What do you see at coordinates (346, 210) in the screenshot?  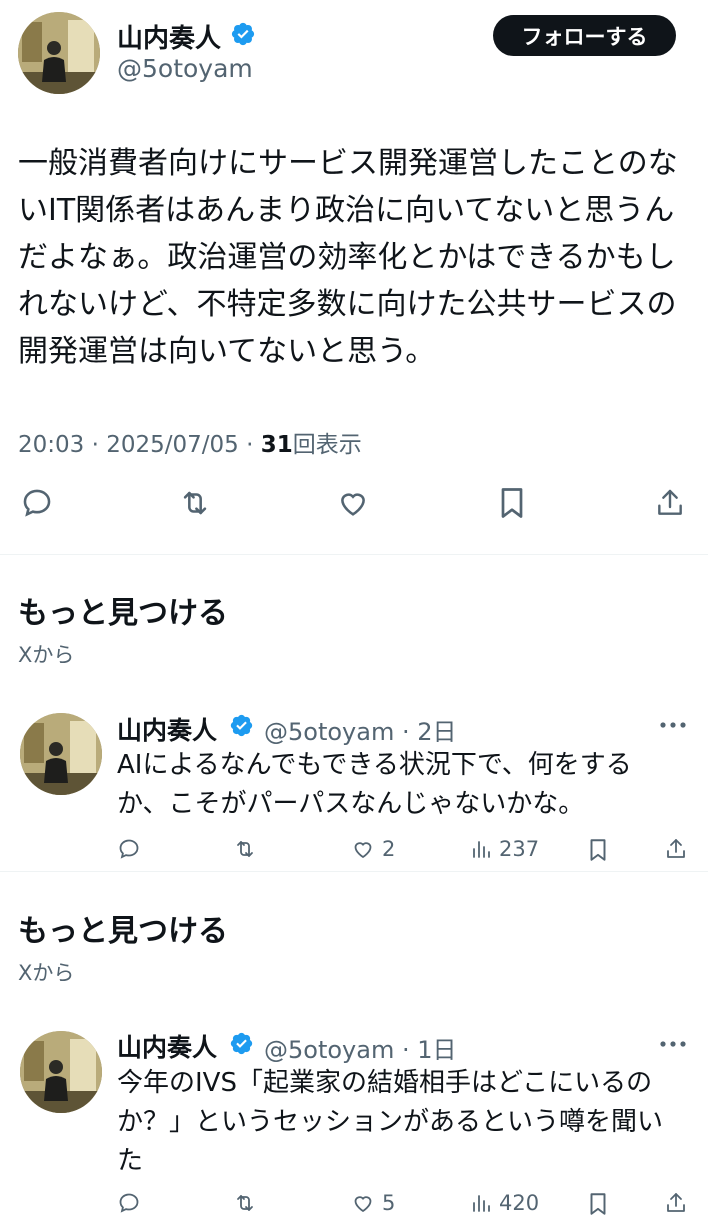 I see `tweet-line: いIT関係者はあんまり政治に向いてないと思うん` at bounding box center [346, 210].